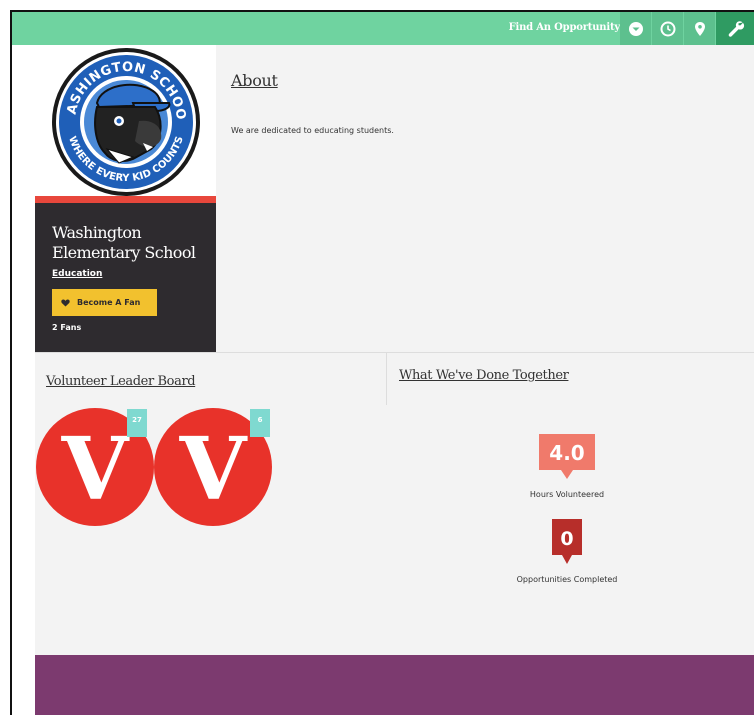 This screenshot has height=715, width=754. Describe the element at coordinates (383, 28) in the screenshot. I see `top-nav-bar: Find An Opportunity` at that location.